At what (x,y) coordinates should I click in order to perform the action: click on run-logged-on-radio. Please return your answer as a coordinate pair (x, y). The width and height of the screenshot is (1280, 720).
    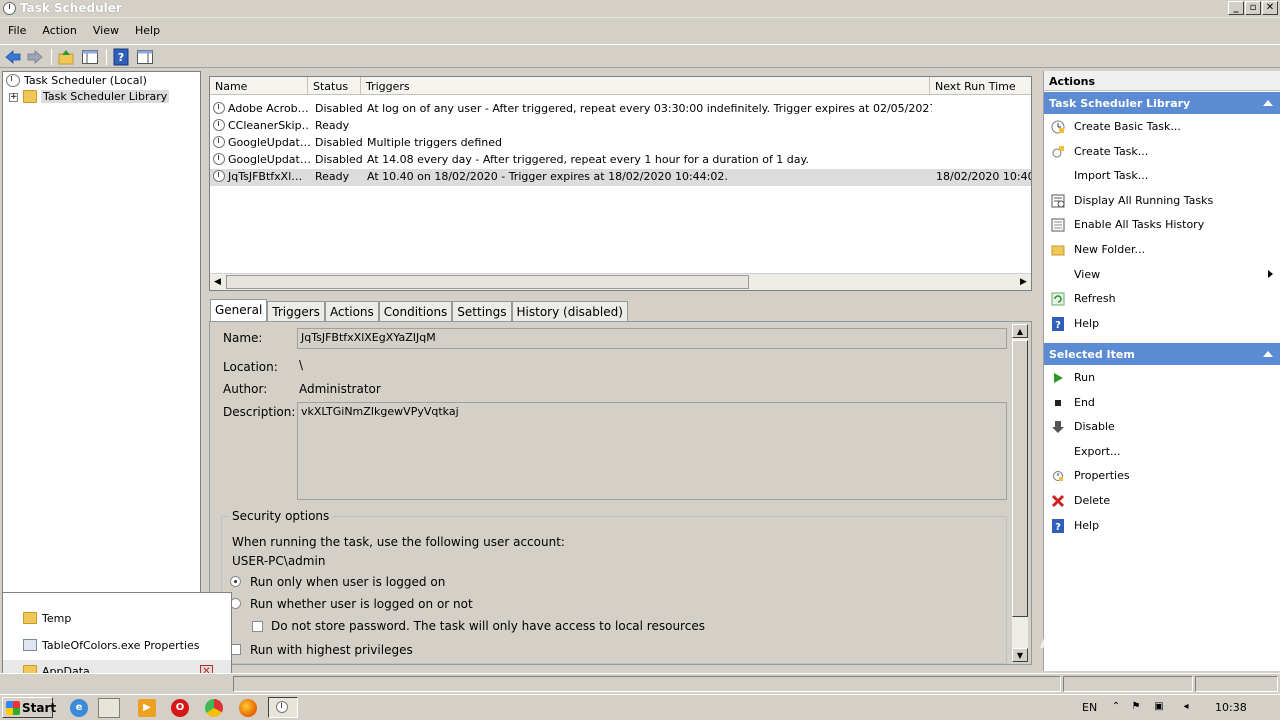
    Looking at the image, I should click on (235, 581).